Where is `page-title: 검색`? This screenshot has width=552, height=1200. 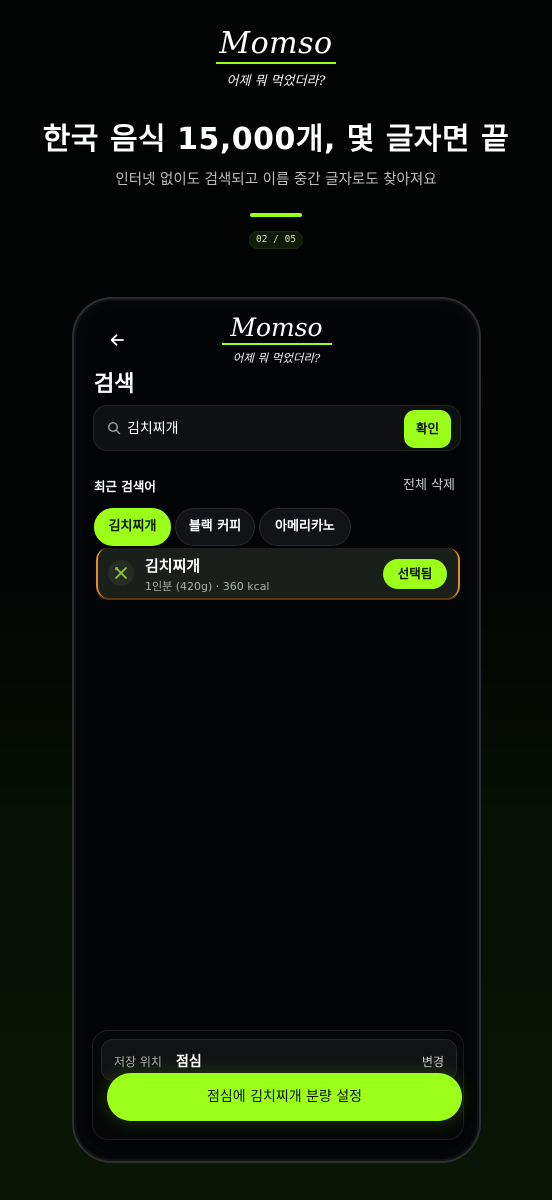
page-title: 검색 is located at coordinates (114, 384).